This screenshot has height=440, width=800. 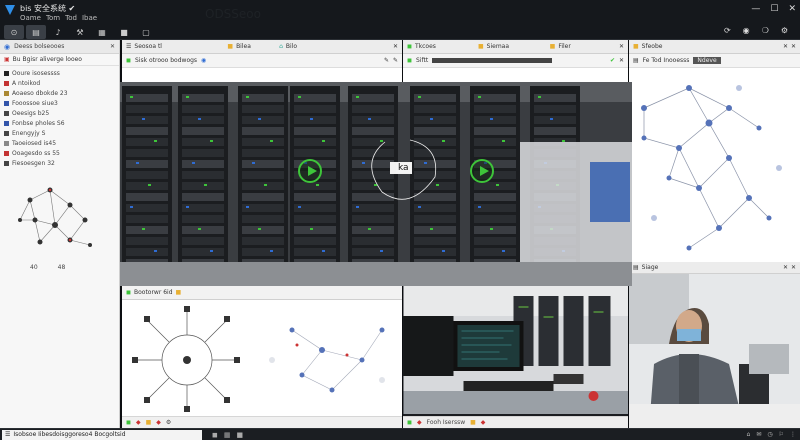 What do you see at coordinates (34, 143) in the screenshot?
I see `device-label: Taoeiosed is45` at bounding box center [34, 143].